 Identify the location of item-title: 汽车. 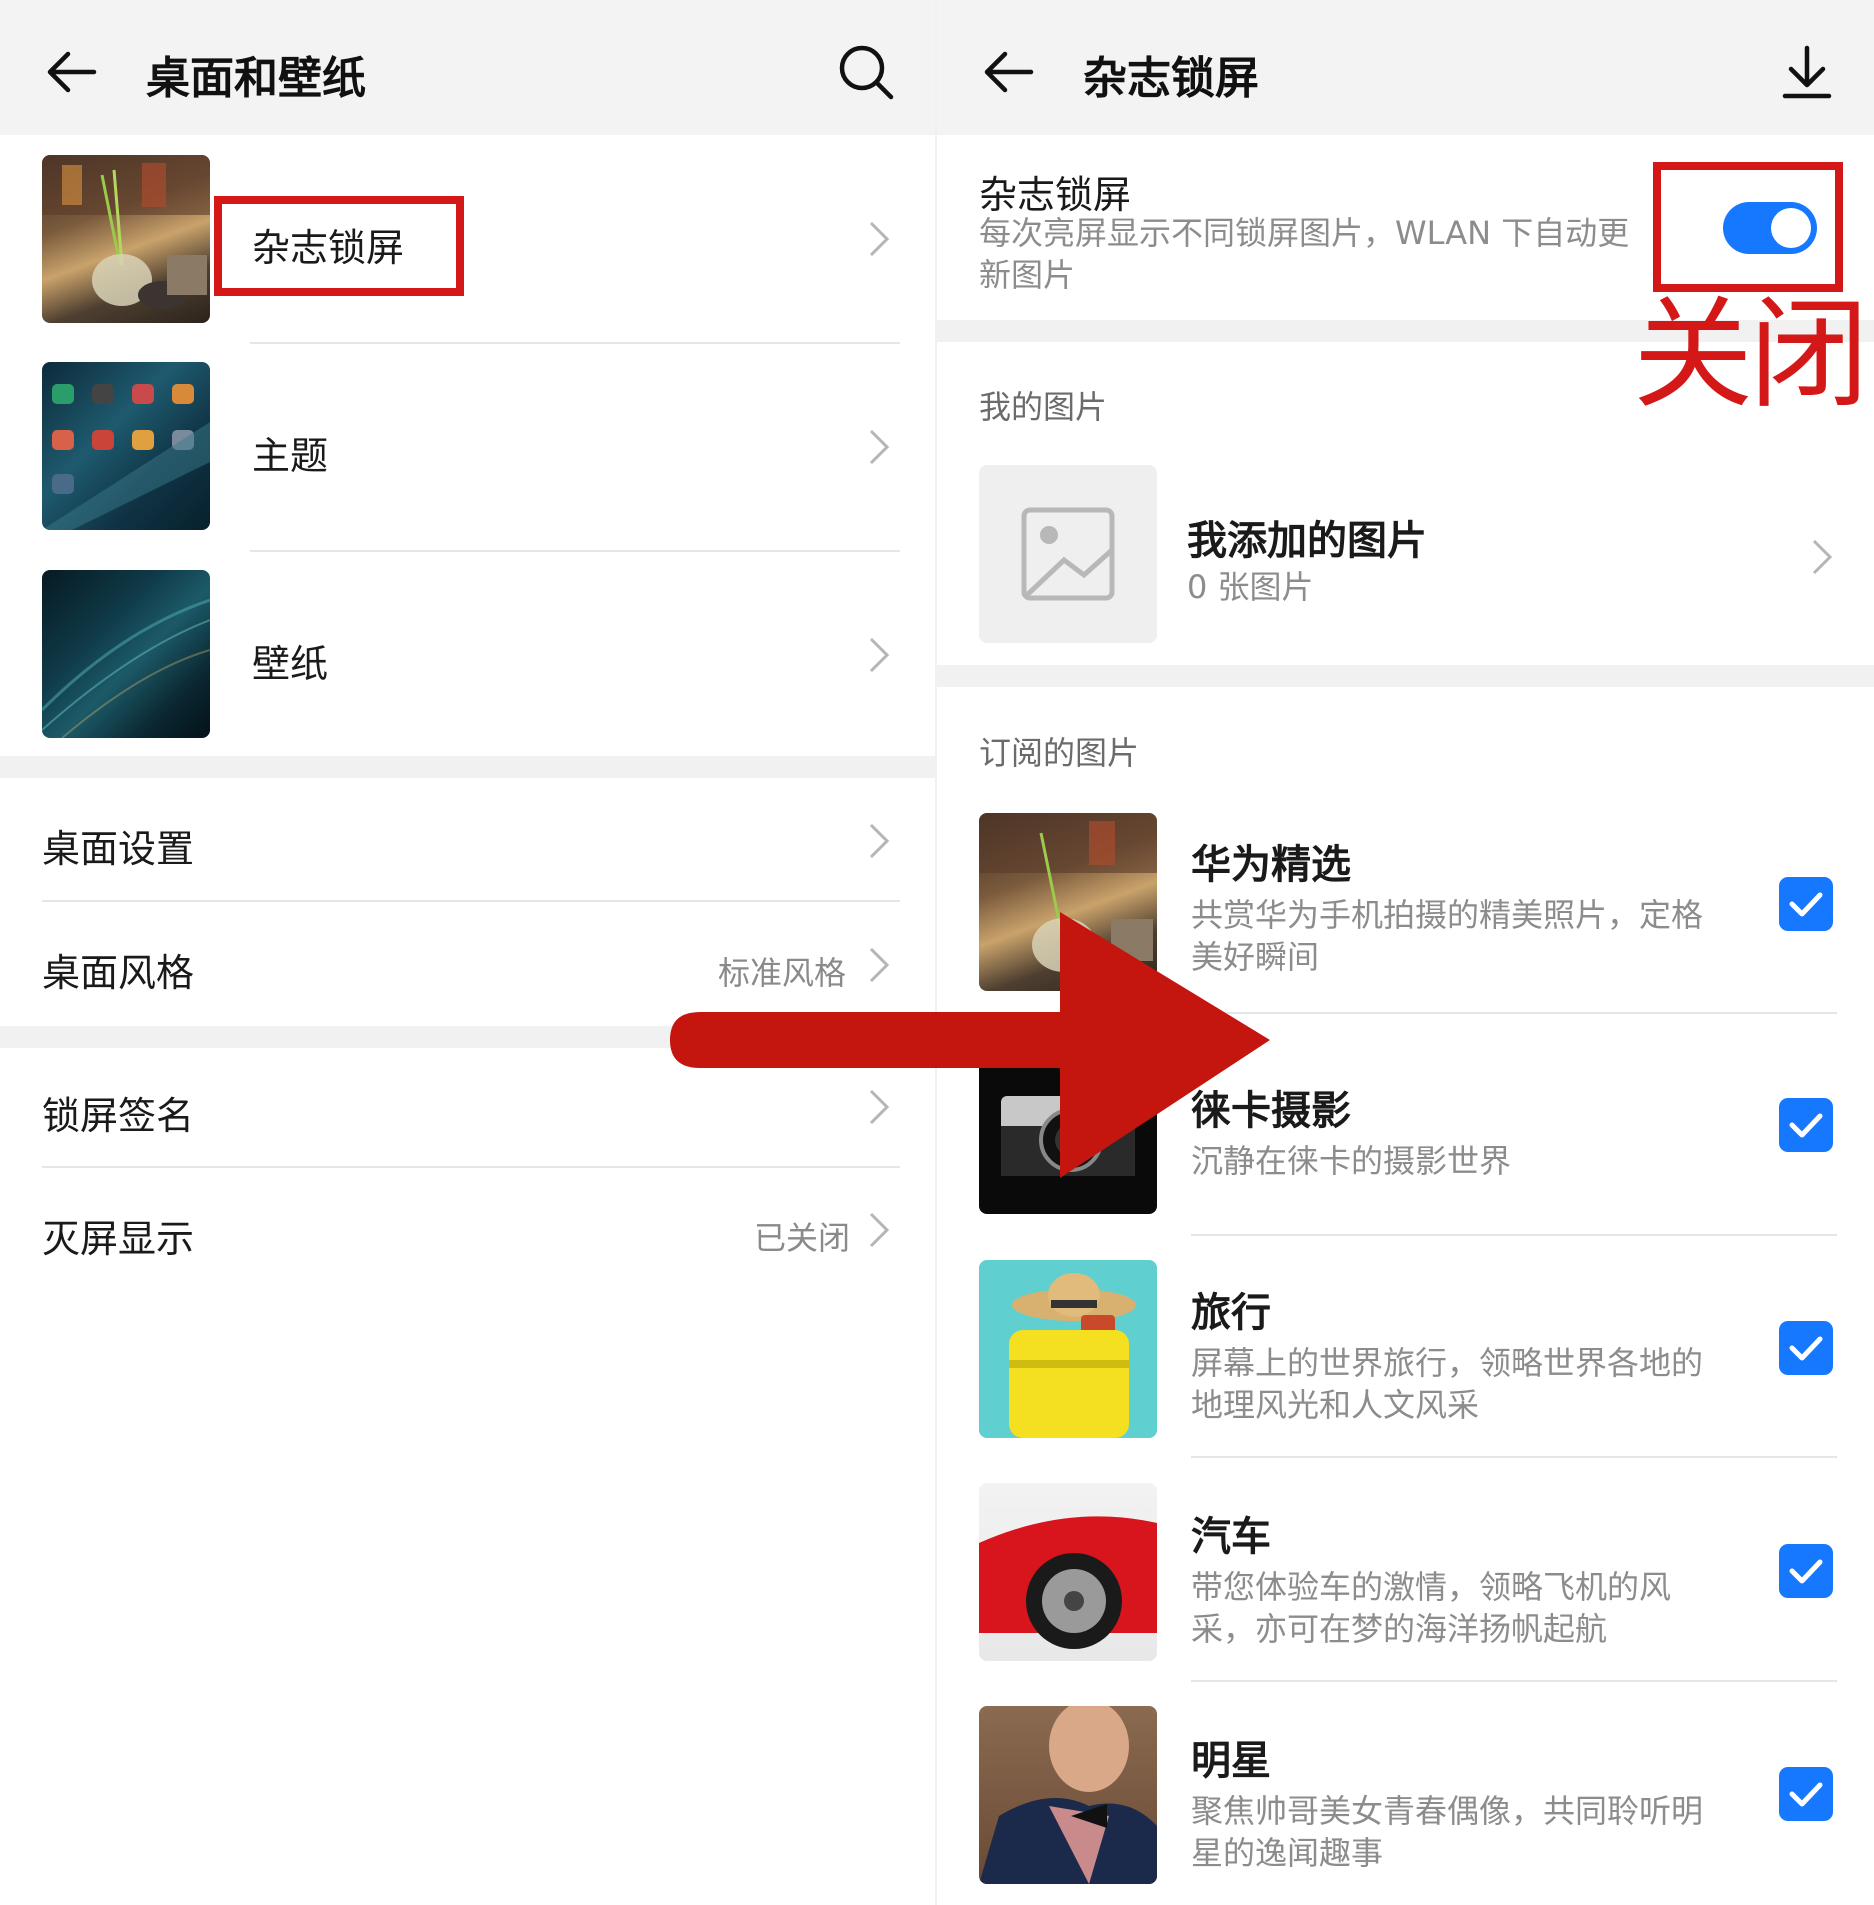
(1231, 1537).